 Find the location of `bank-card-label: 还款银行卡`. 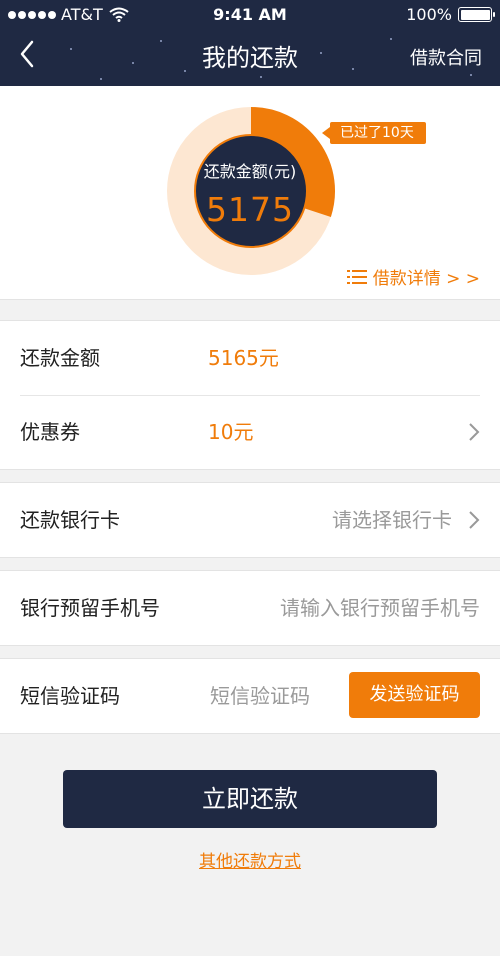

bank-card-label: 还款银行卡 is located at coordinates (70, 520).